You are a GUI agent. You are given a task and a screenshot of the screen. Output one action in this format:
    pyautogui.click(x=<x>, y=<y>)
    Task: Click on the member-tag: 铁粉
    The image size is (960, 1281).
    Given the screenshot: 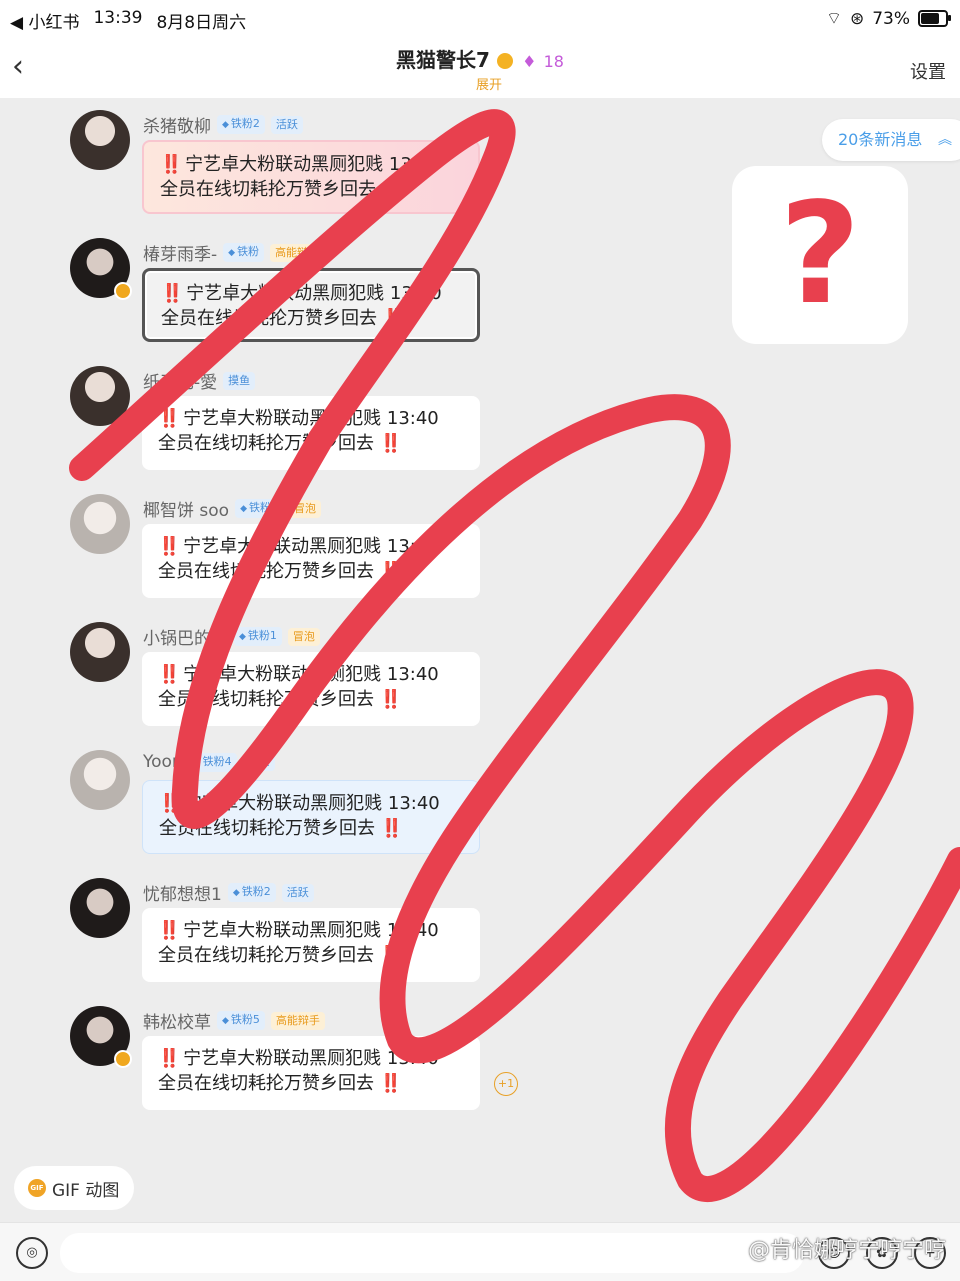 What is the action you would take?
    pyautogui.click(x=244, y=252)
    